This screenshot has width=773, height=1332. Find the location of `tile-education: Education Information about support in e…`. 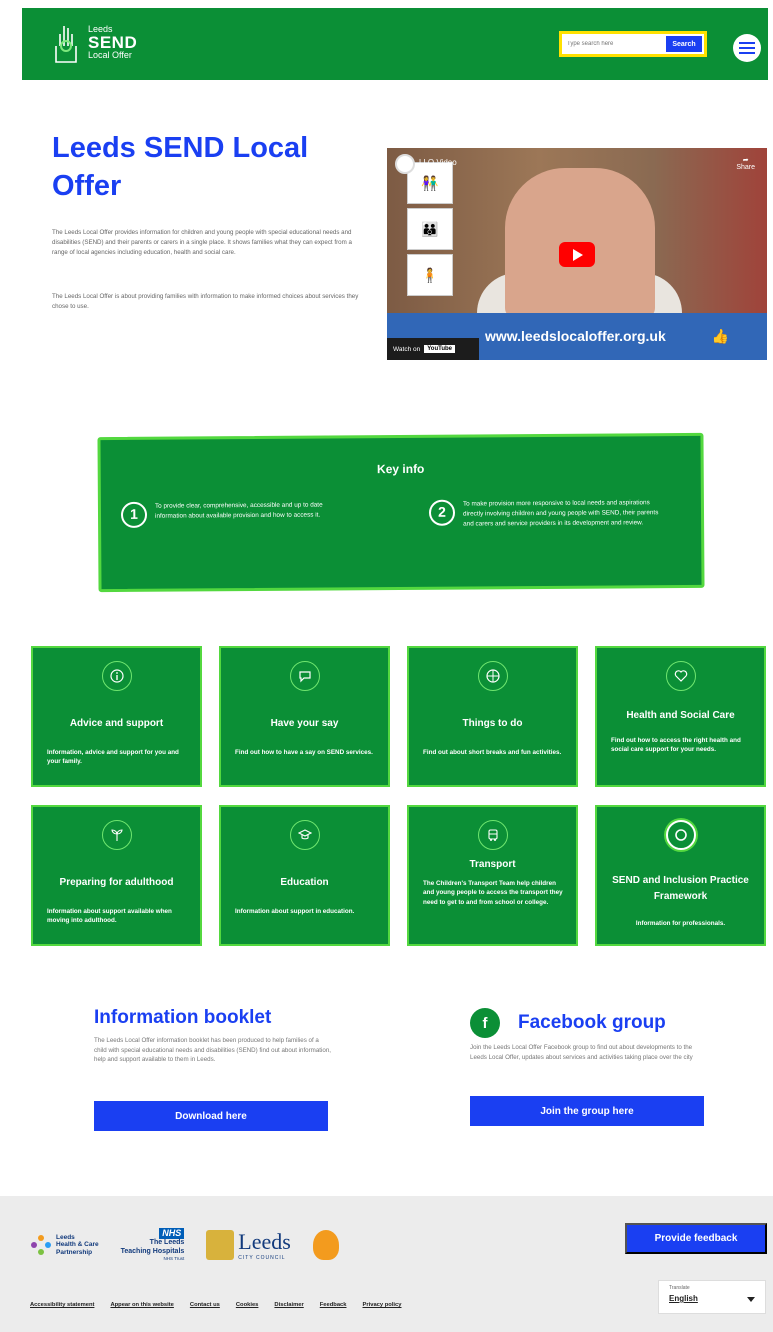

tile-education: Education Information about support in e… is located at coordinates (304, 875).